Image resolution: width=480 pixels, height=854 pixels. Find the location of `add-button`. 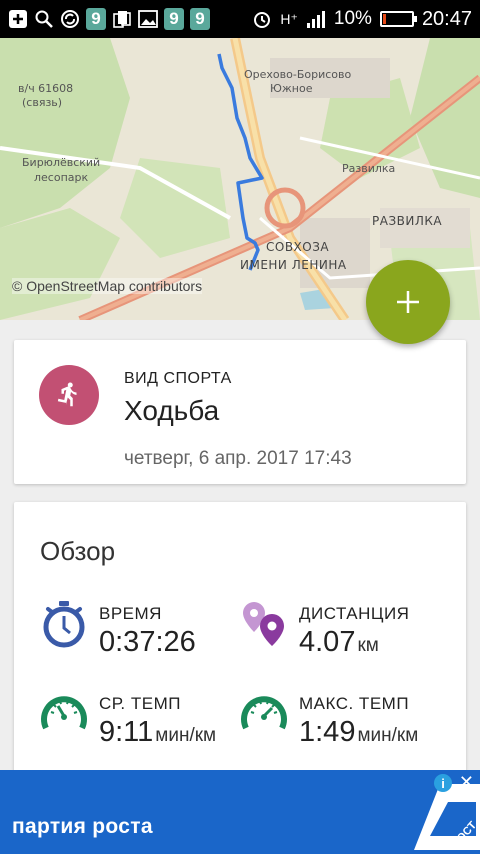

add-button is located at coordinates (408, 302).